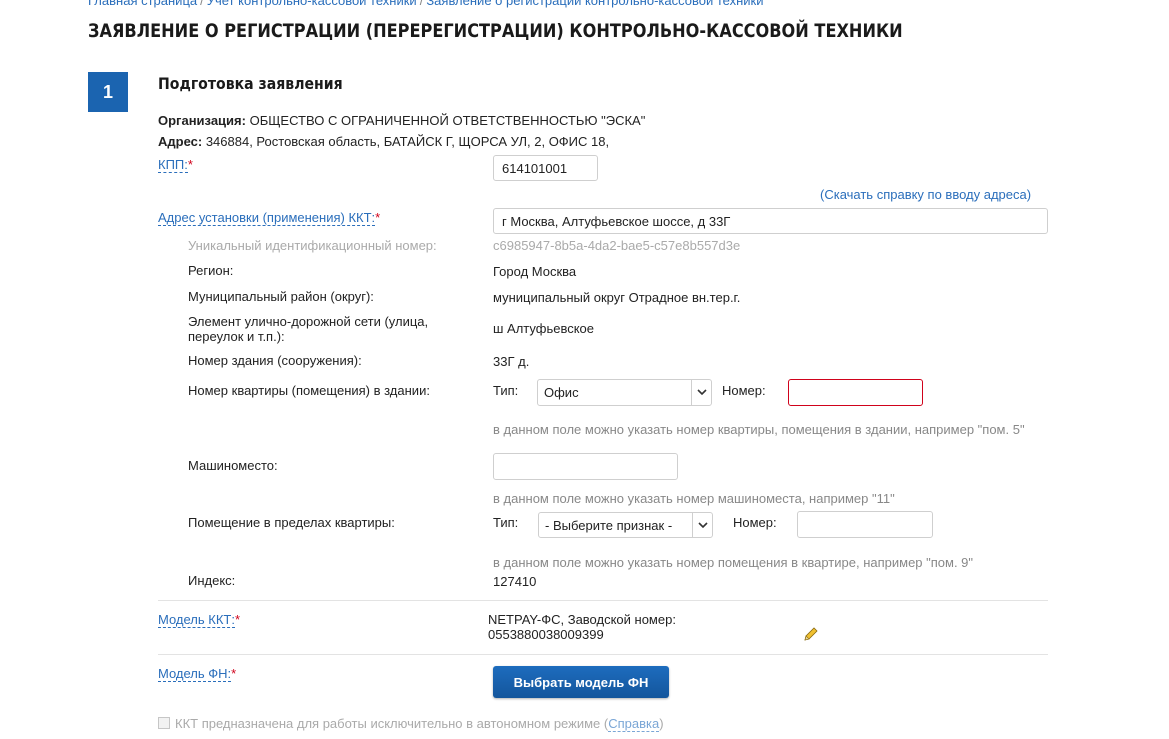 The width and height of the screenshot is (1169, 739). What do you see at coordinates (582, 619) in the screenshot?
I see `kkt-model-name: NETPAY-ФС, Заводской номер:` at bounding box center [582, 619].